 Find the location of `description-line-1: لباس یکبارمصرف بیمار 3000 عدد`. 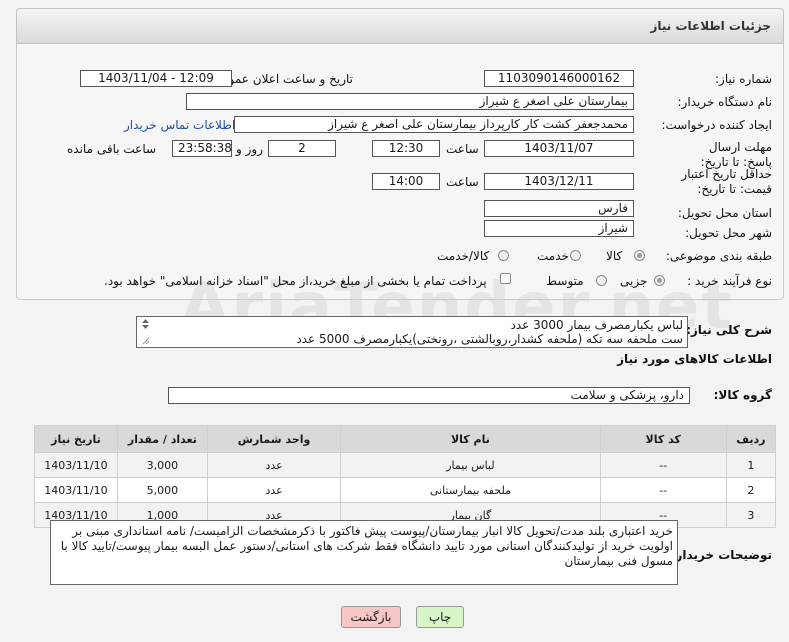

description-line-1: لباس یکبارمصرف بیمار 3000 عدد is located at coordinates (596, 325).